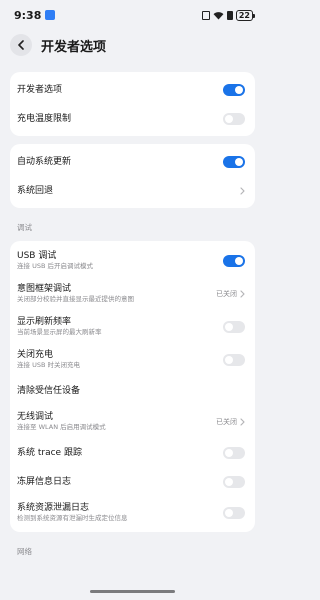 This screenshot has width=320, height=600. Describe the element at coordinates (132, 161) in the screenshot. I see `settings-row: 自动系统更新` at that location.